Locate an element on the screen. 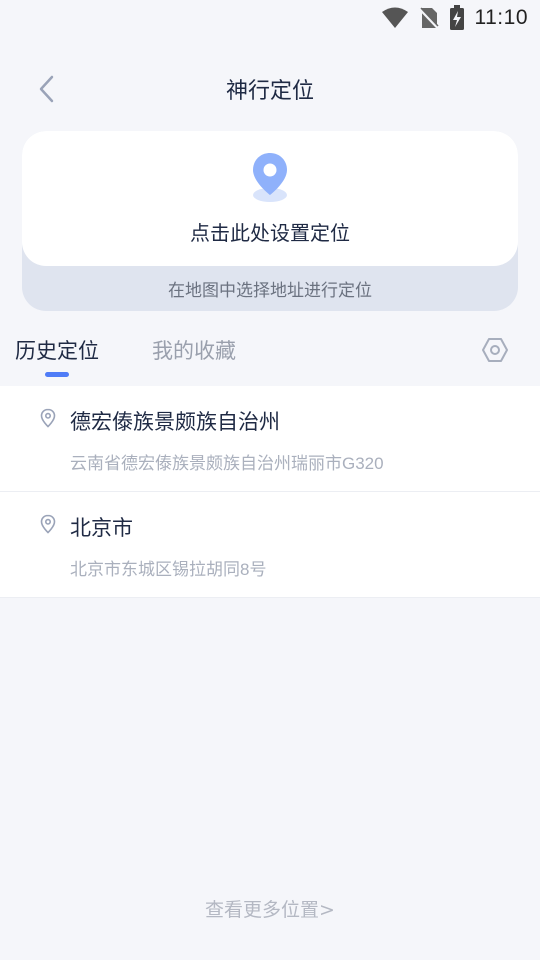 This screenshot has height=960, width=540. settings-button is located at coordinates (495, 352).